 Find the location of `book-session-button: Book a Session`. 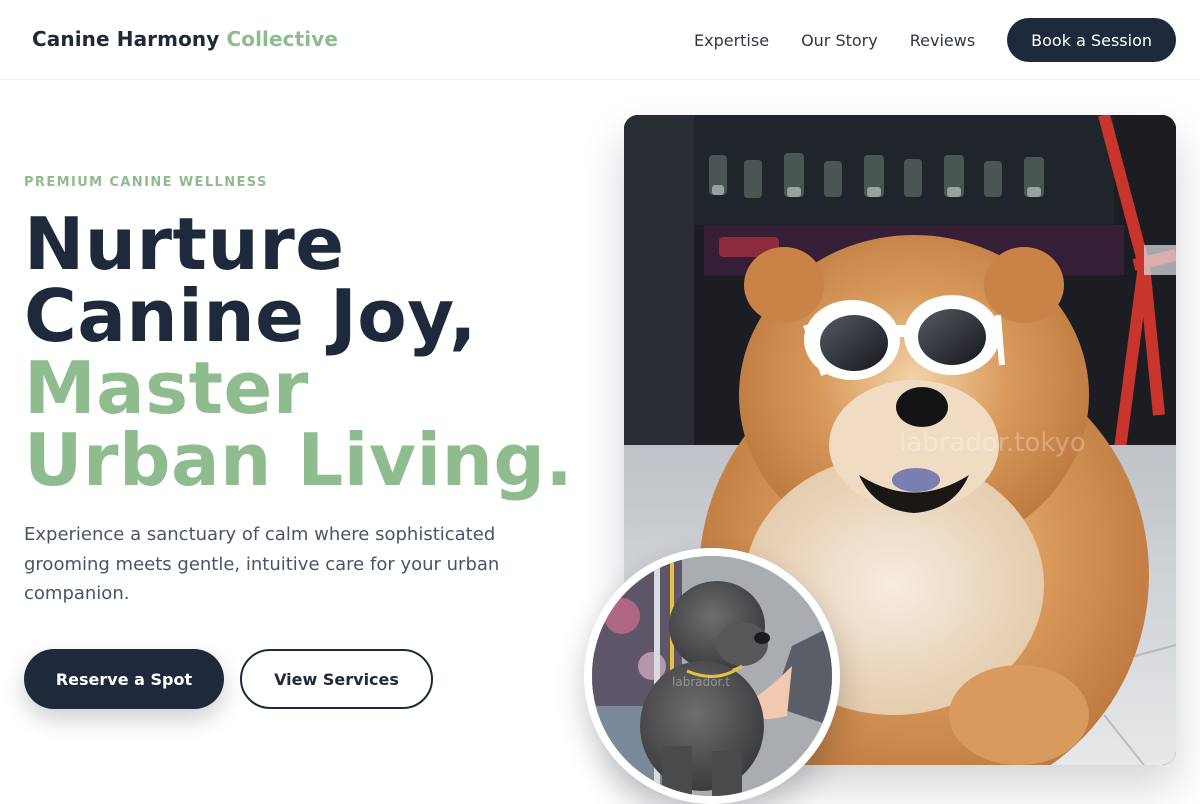

book-session-button: Book a Session is located at coordinates (1091, 40).